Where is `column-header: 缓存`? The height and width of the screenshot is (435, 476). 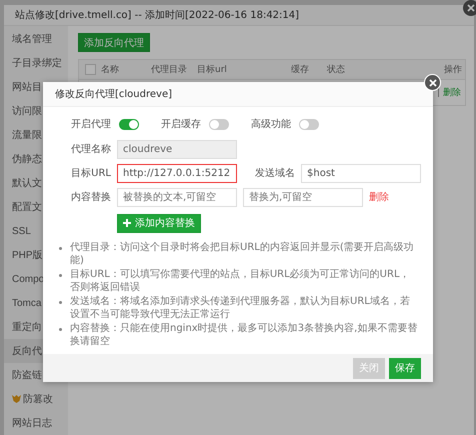 column-header: 缓存 is located at coordinates (300, 70).